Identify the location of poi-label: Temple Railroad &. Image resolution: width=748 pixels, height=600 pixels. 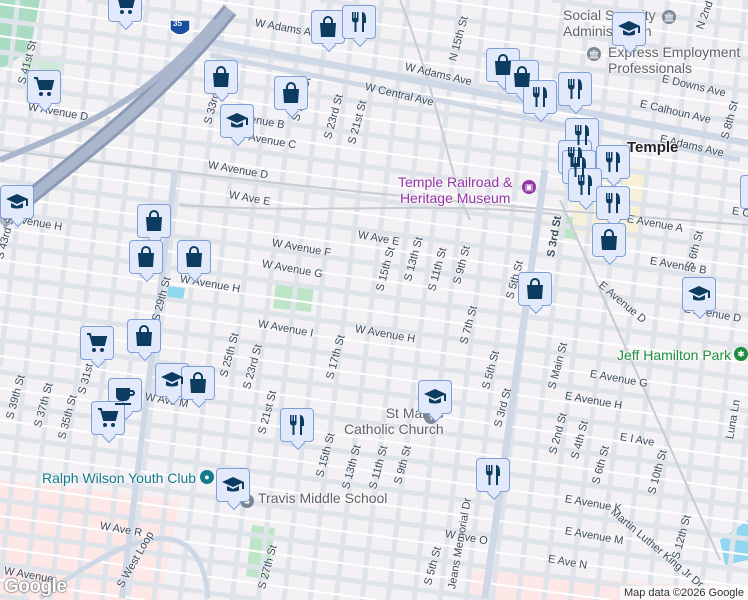
(455, 182).